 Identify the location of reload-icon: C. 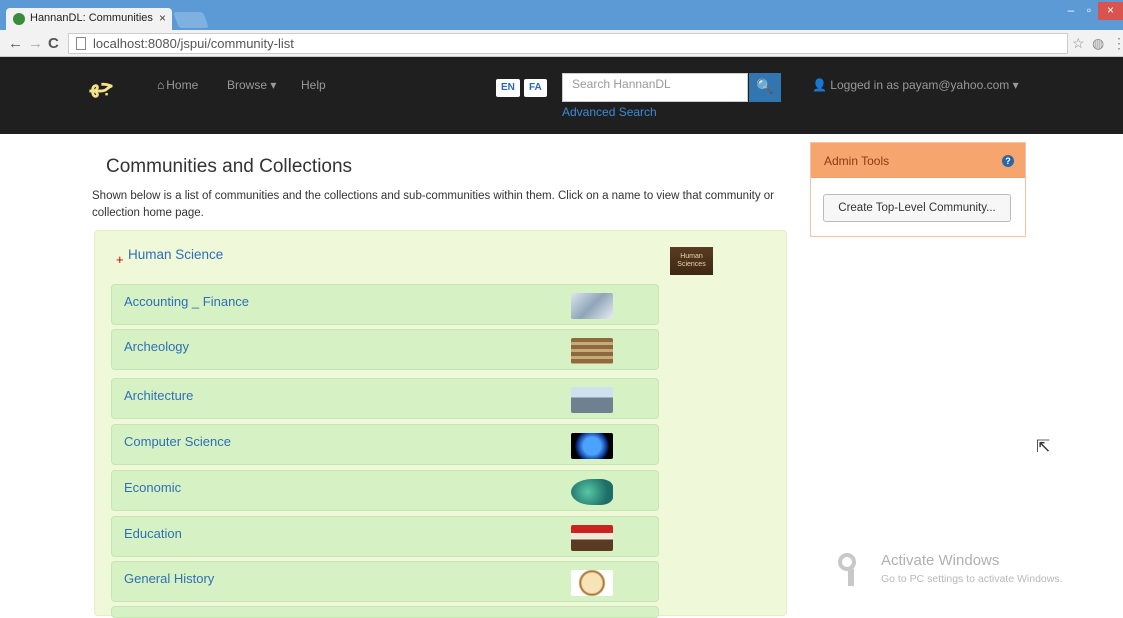
(53, 43).